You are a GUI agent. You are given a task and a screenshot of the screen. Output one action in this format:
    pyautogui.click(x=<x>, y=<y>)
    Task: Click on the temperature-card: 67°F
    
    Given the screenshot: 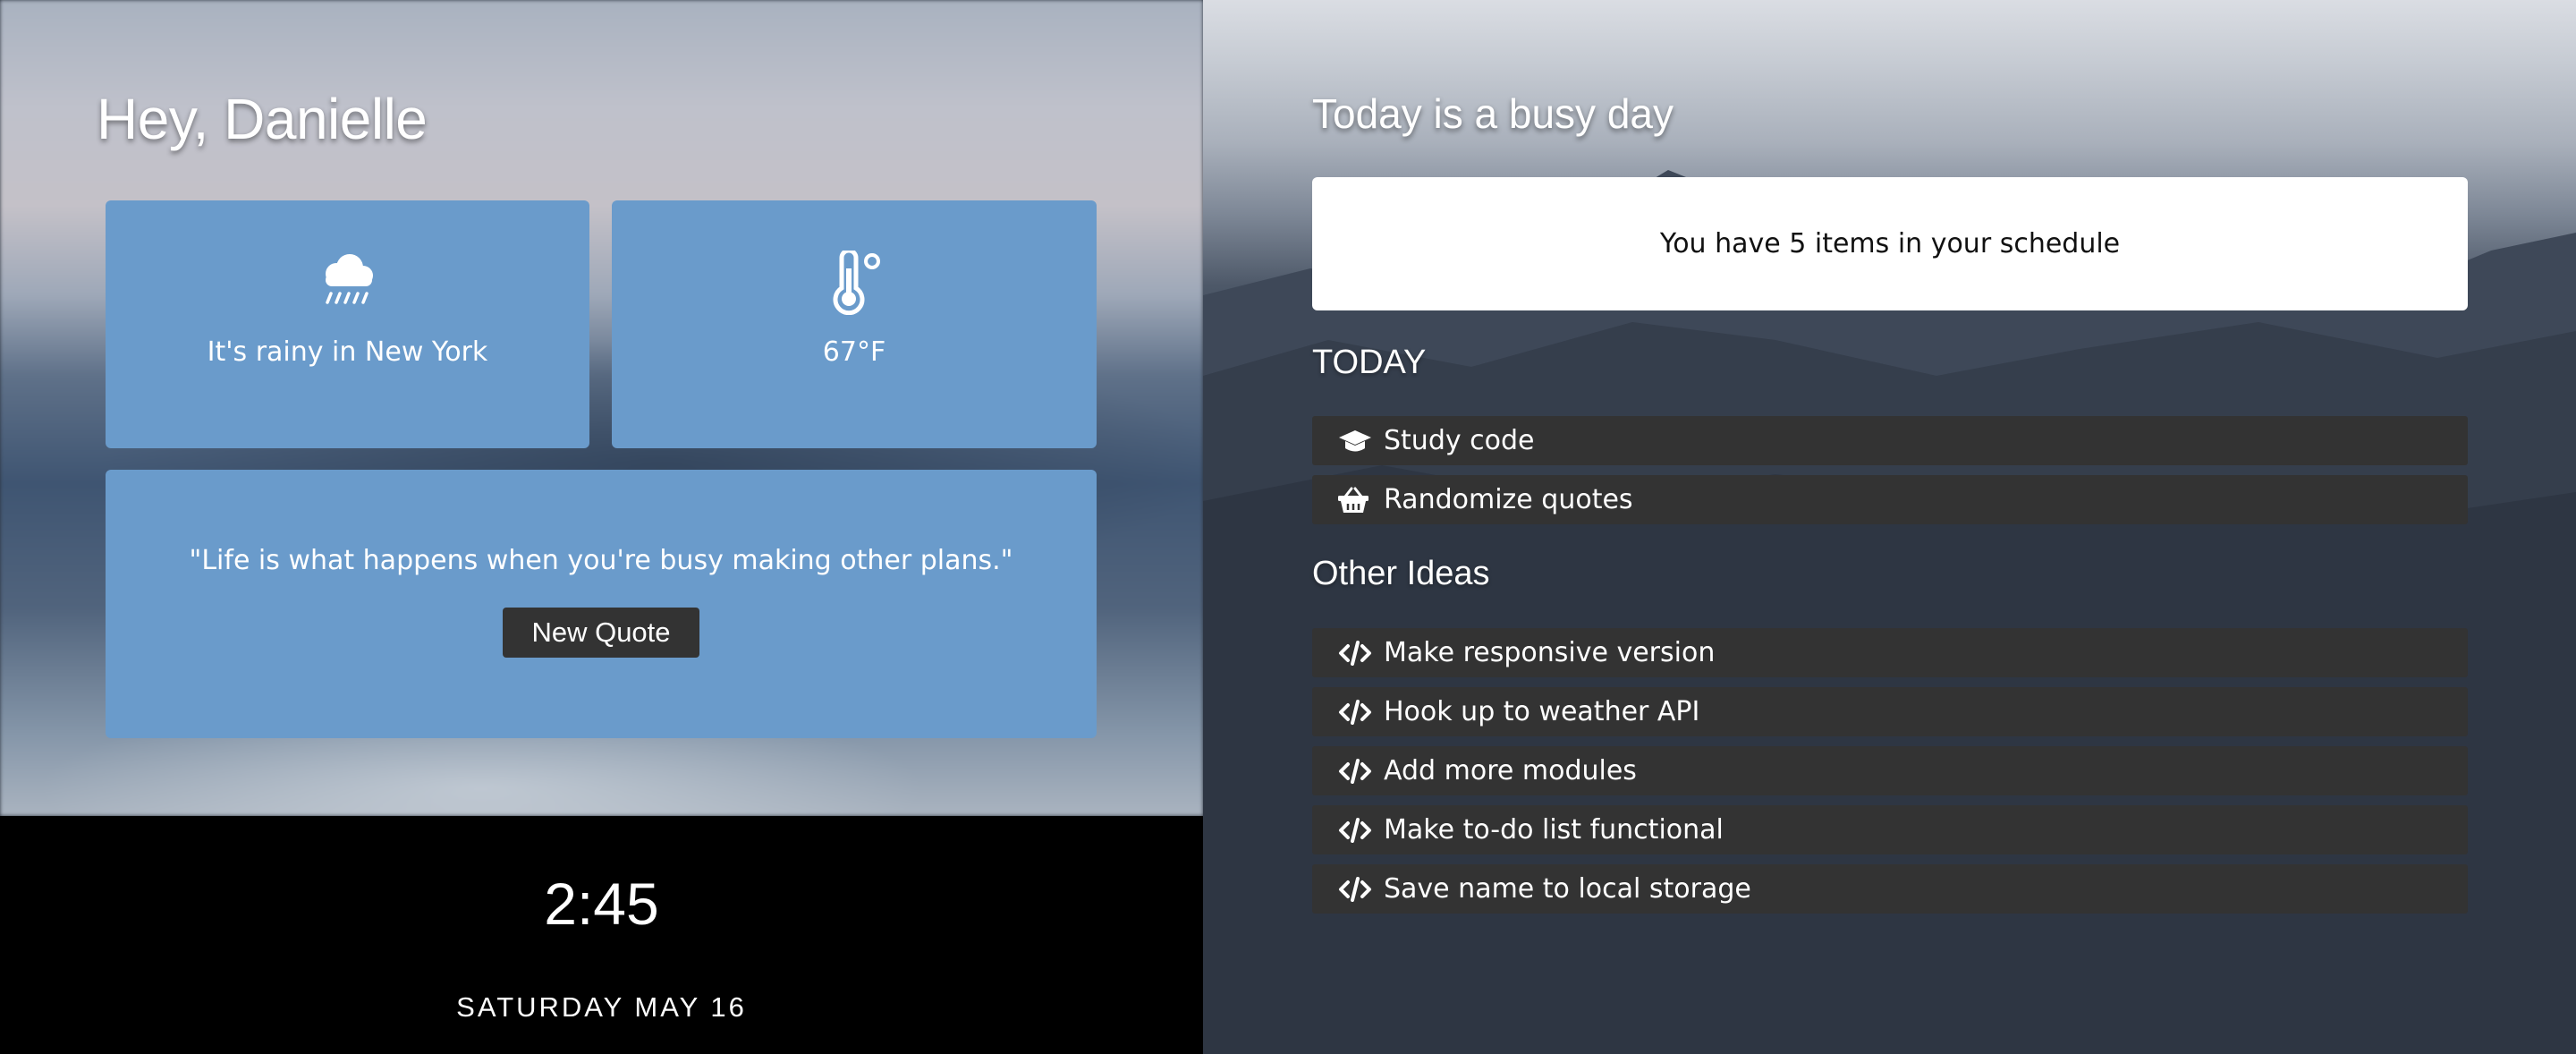 What is the action you would take?
    pyautogui.click(x=854, y=324)
    